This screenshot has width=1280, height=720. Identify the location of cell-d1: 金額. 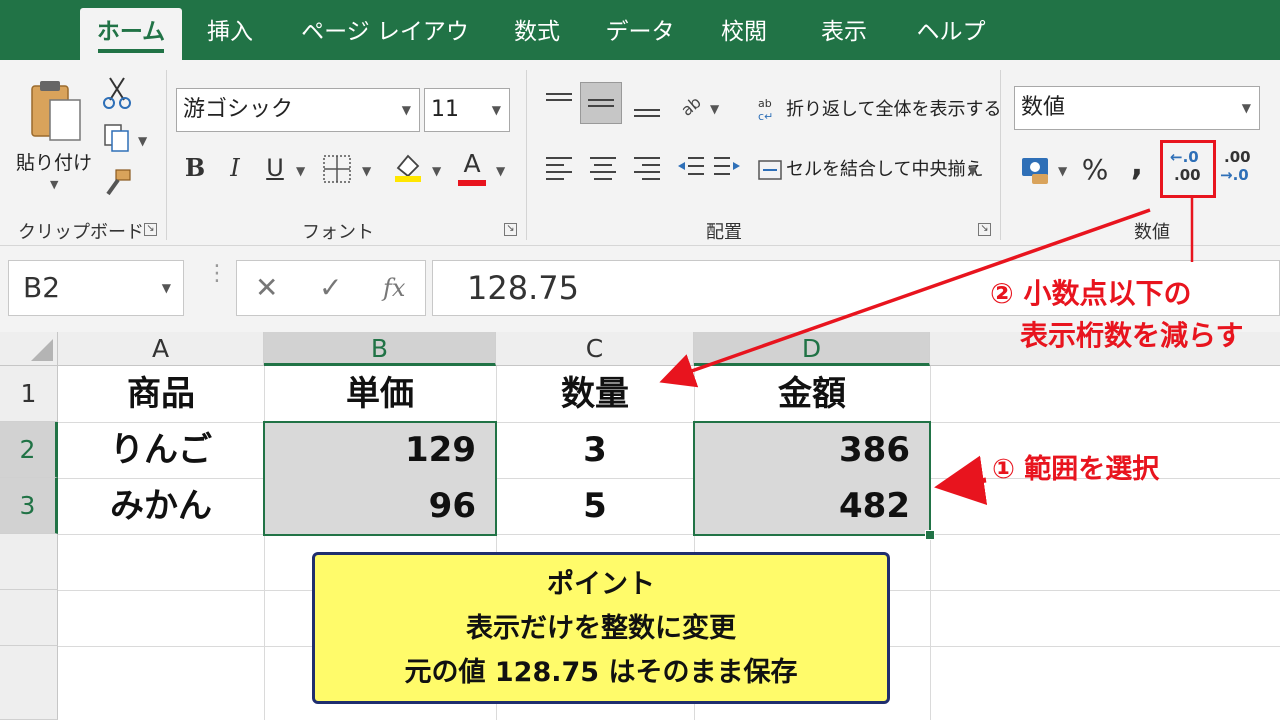
(812, 394).